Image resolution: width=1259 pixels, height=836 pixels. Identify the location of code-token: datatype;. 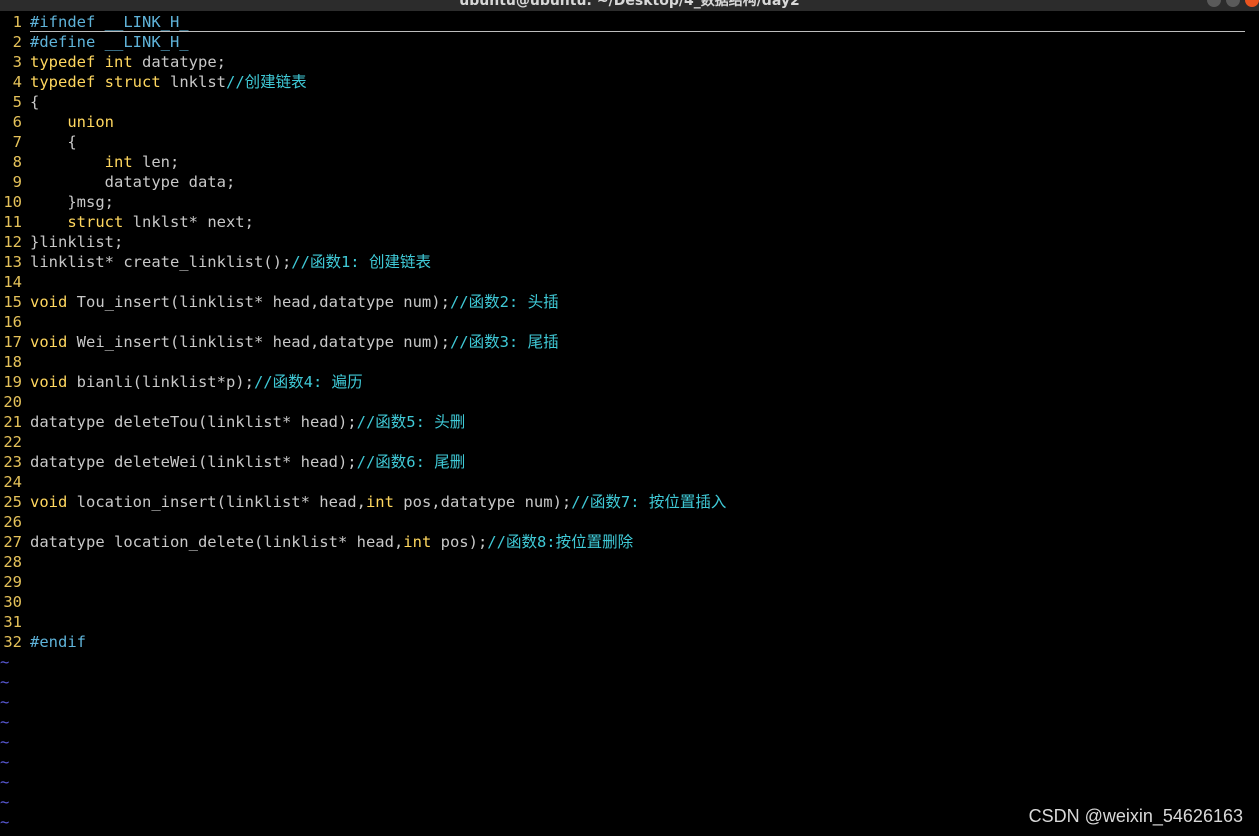
(179, 62).